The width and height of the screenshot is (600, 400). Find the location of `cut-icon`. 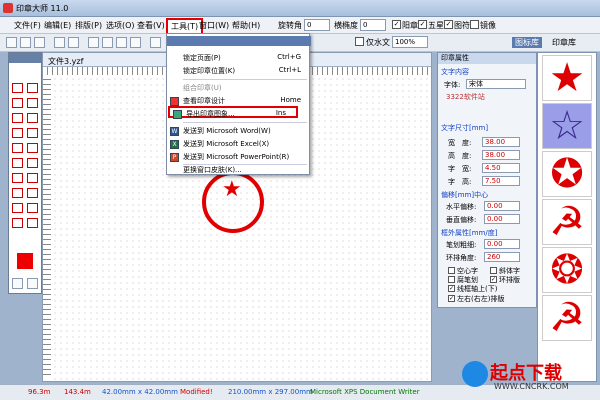

cut-icon is located at coordinates (93, 42).